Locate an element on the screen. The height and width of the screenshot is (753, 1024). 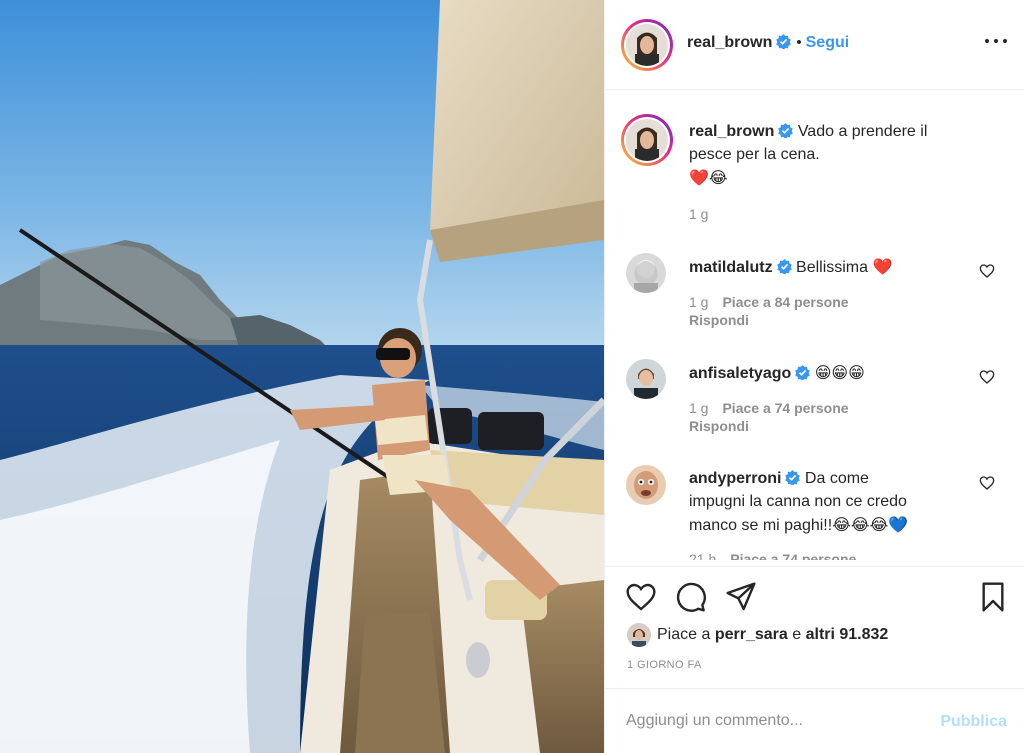
author-line: real_brown • Segui is located at coordinates (768, 43).